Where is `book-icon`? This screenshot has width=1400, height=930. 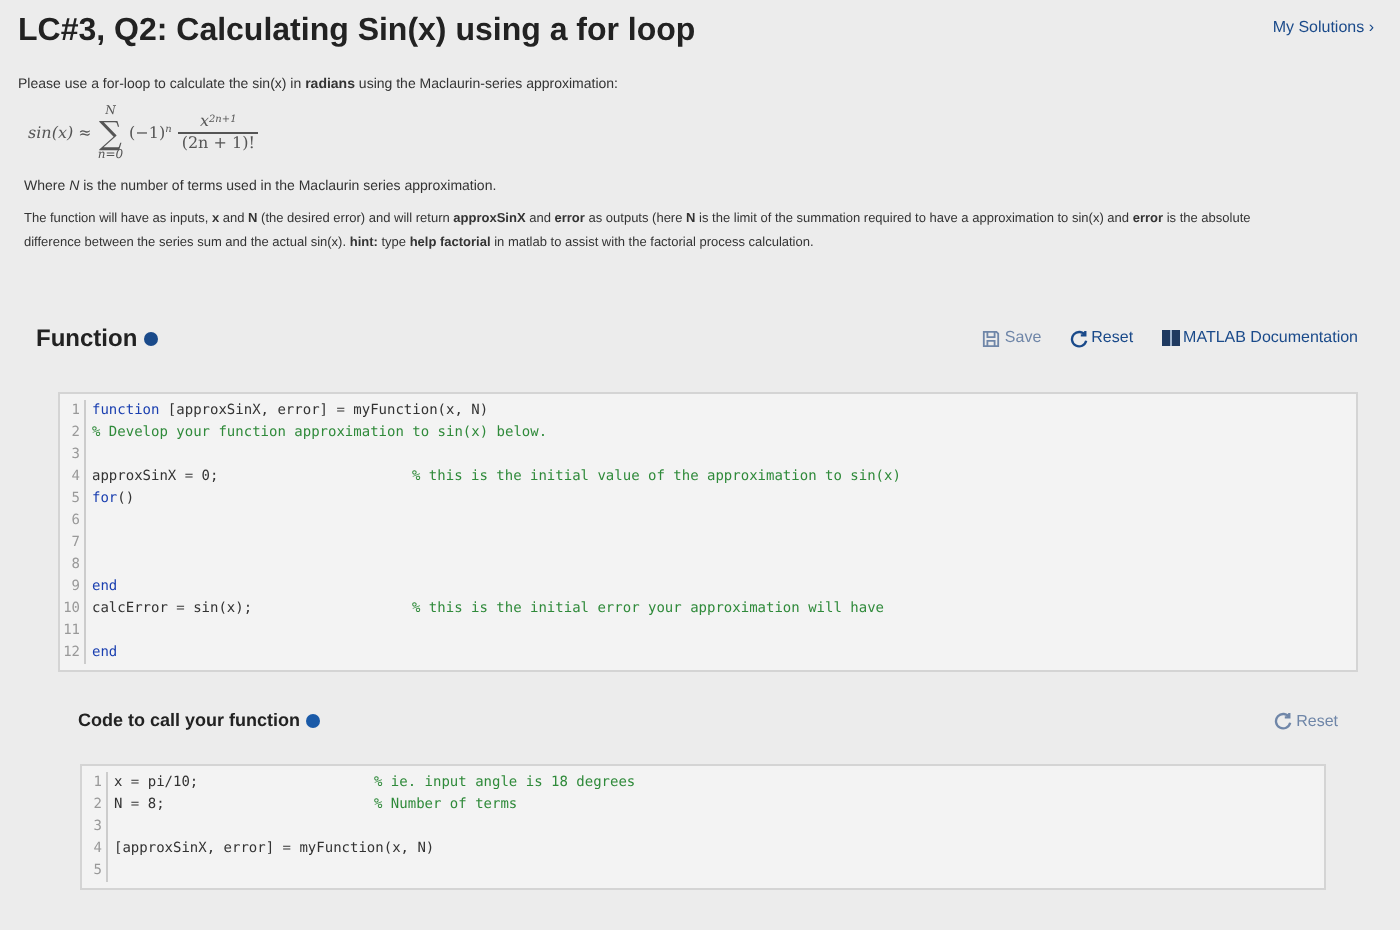 book-icon is located at coordinates (1170, 338).